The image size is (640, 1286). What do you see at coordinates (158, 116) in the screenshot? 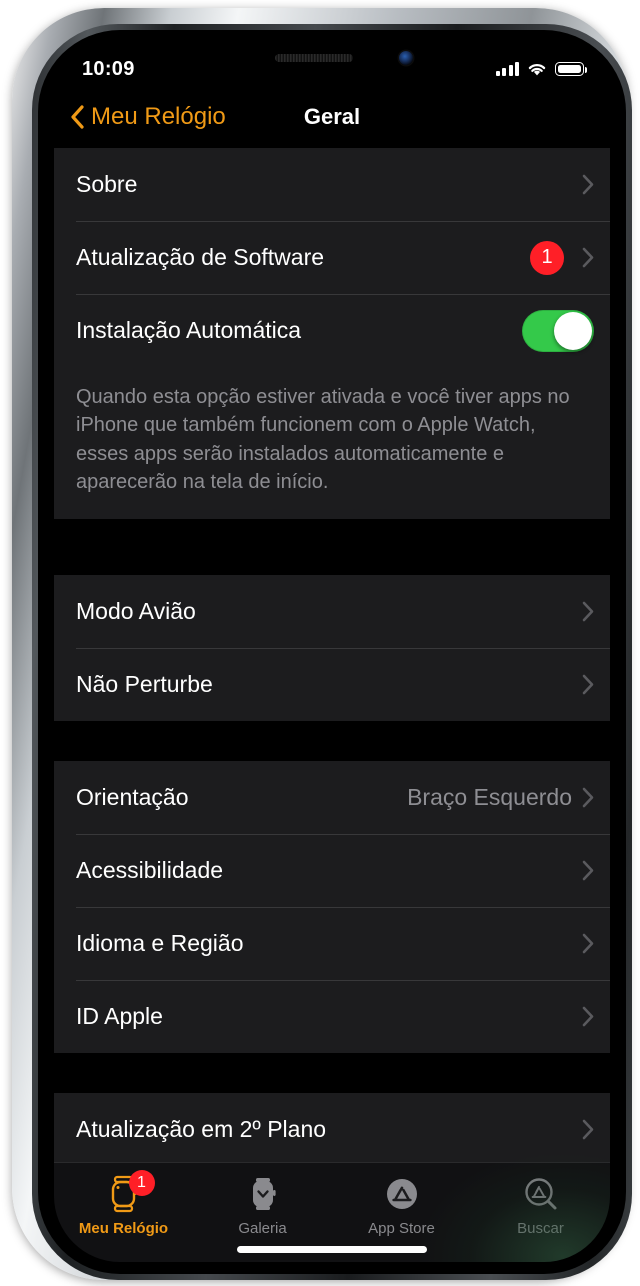
I see `back-button-label: Meu Relógio` at bounding box center [158, 116].